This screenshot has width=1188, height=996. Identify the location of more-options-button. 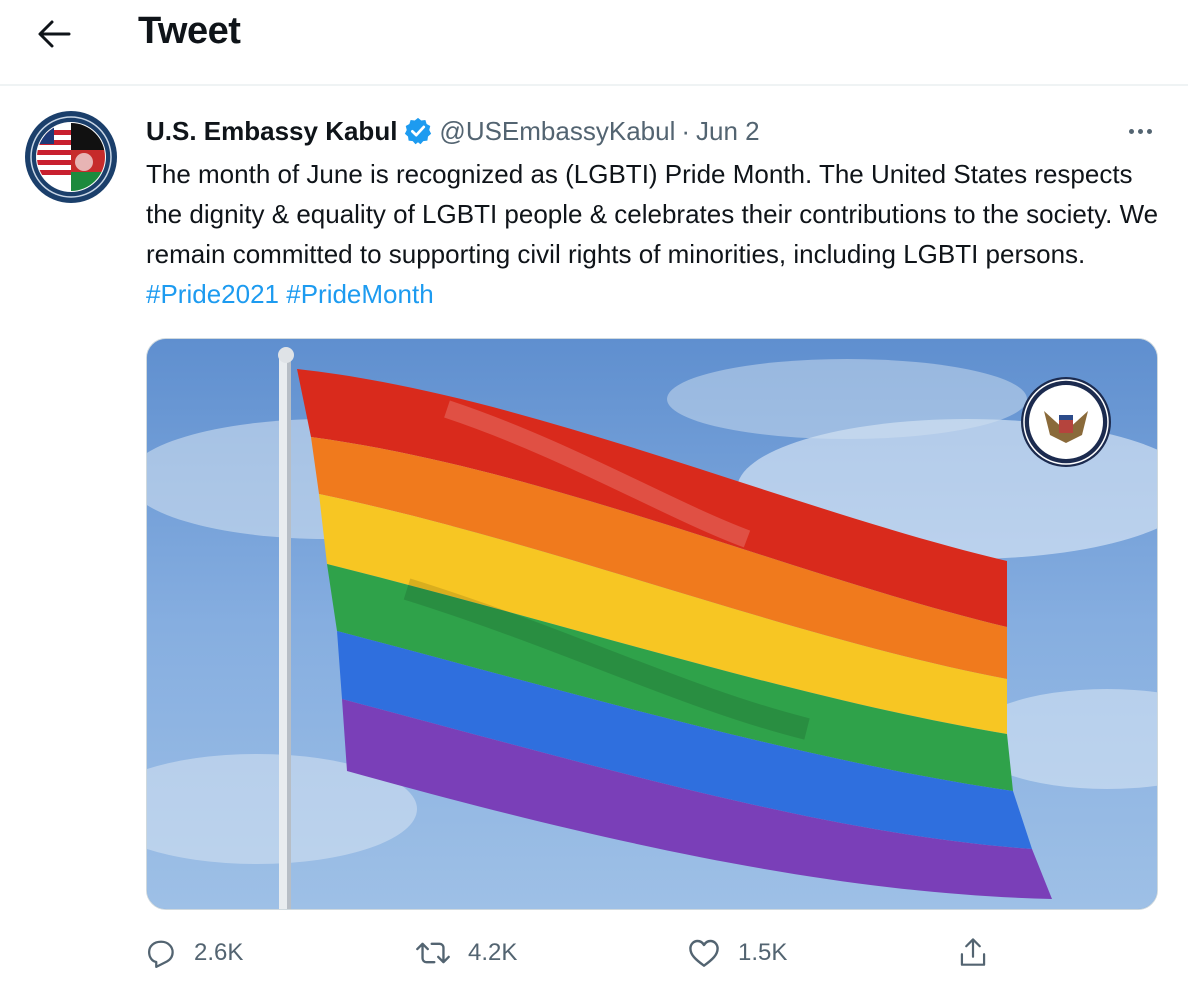
(1140, 131).